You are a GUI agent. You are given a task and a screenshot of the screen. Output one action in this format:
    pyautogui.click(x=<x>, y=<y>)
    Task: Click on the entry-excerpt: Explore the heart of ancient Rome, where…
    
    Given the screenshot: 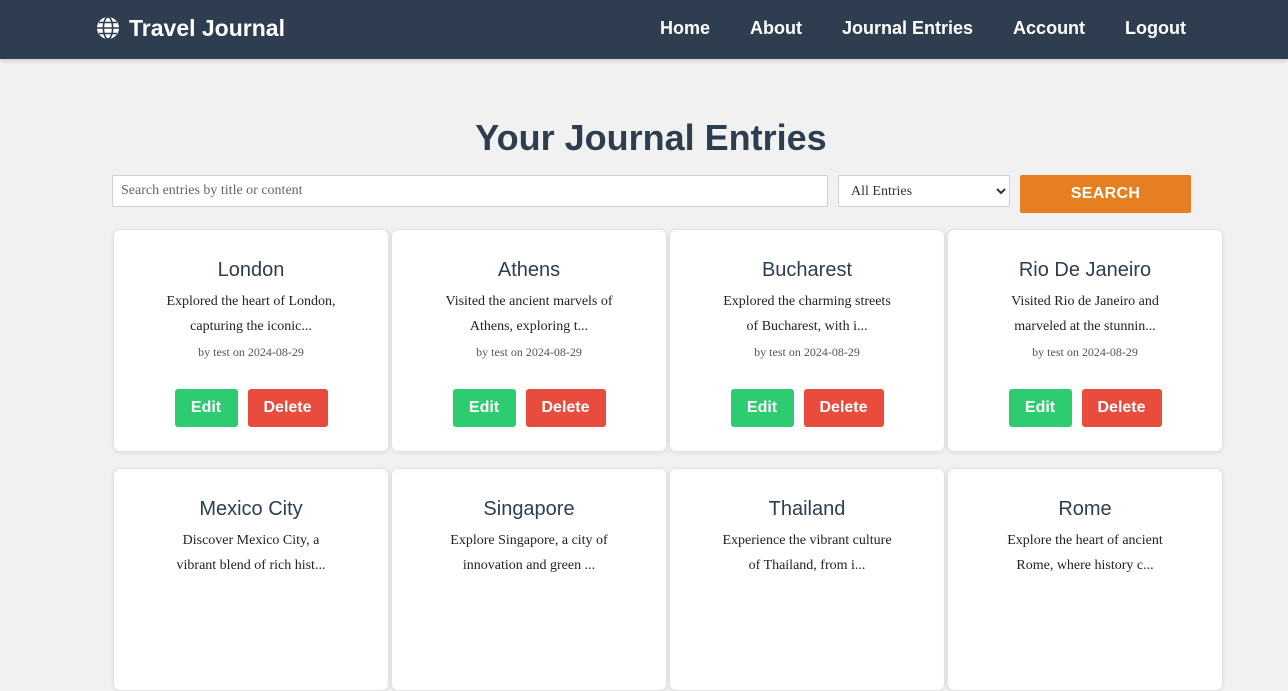 What is the action you would take?
    pyautogui.click(x=1085, y=553)
    